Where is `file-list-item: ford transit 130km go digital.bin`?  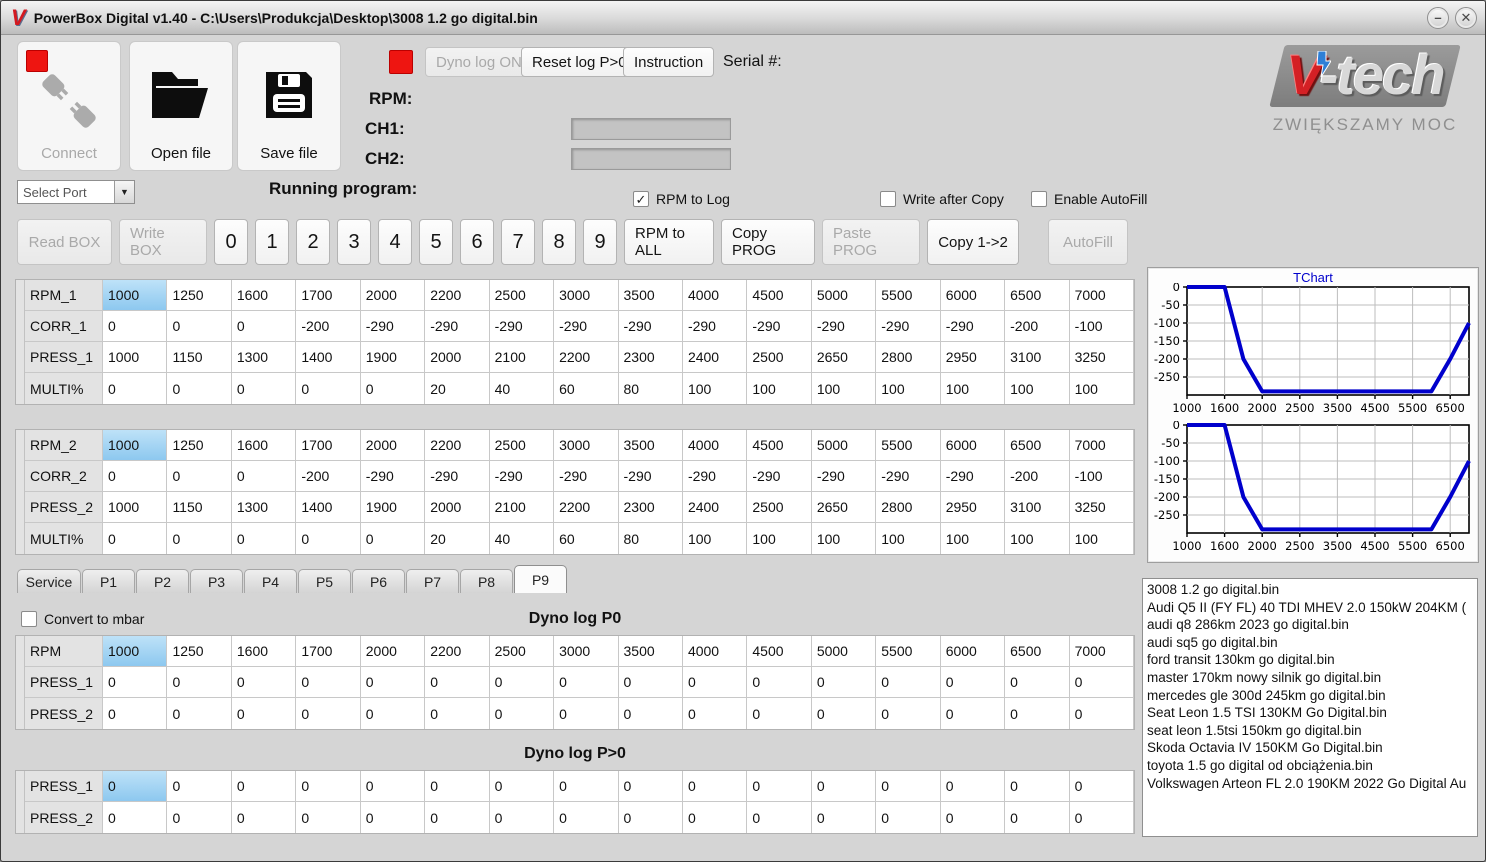
file-list-item: ford transit 130km go digital.bin is located at coordinates (1312, 660).